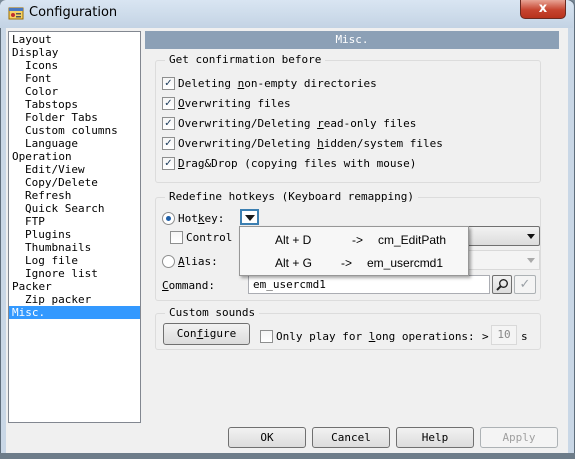 The height and width of the screenshot is (459, 575). Describe the element at coordinates (435, 437) in the screenshot. I see `help-button: Help` at that location.